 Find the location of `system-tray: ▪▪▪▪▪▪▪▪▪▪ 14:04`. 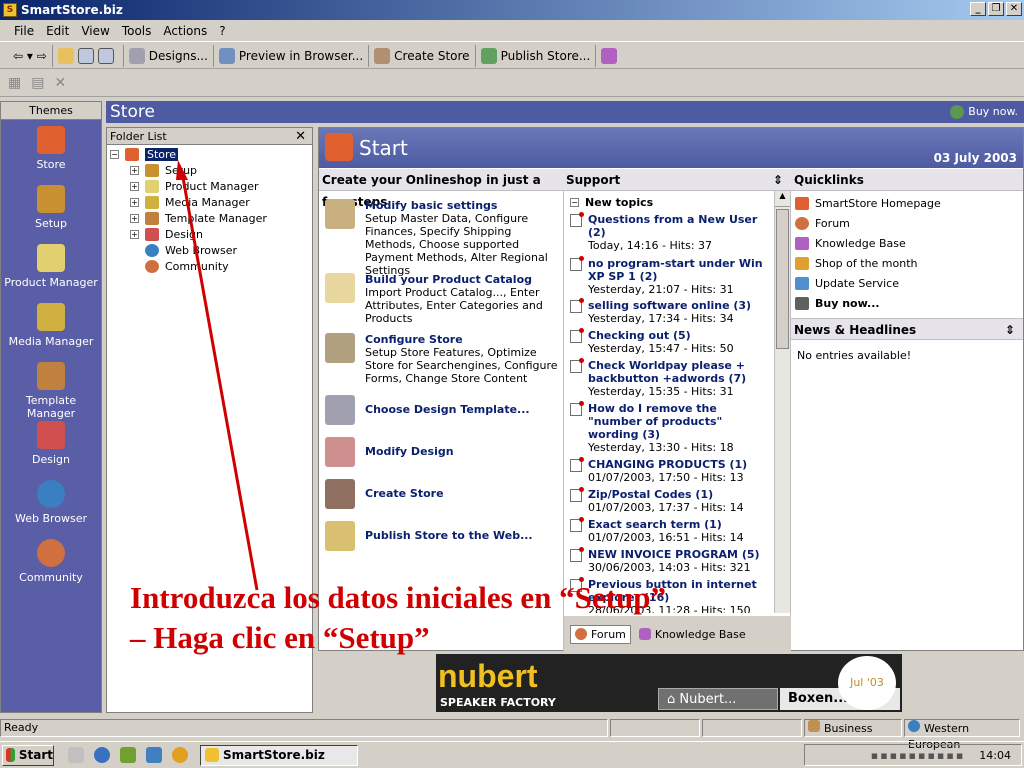

system-tray: ▪▪▪▪▪▪▪▪▪▪ 14:04 is located at coordinates (913, 755).